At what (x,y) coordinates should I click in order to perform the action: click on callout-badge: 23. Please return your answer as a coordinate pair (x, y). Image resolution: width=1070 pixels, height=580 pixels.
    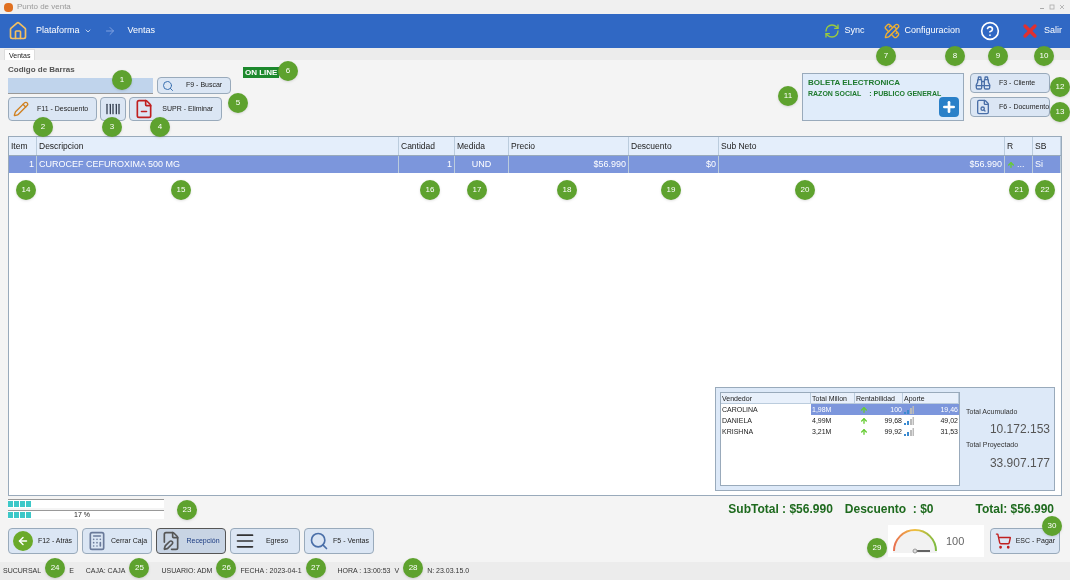
    Looking at the image, I should click on (187, 510).